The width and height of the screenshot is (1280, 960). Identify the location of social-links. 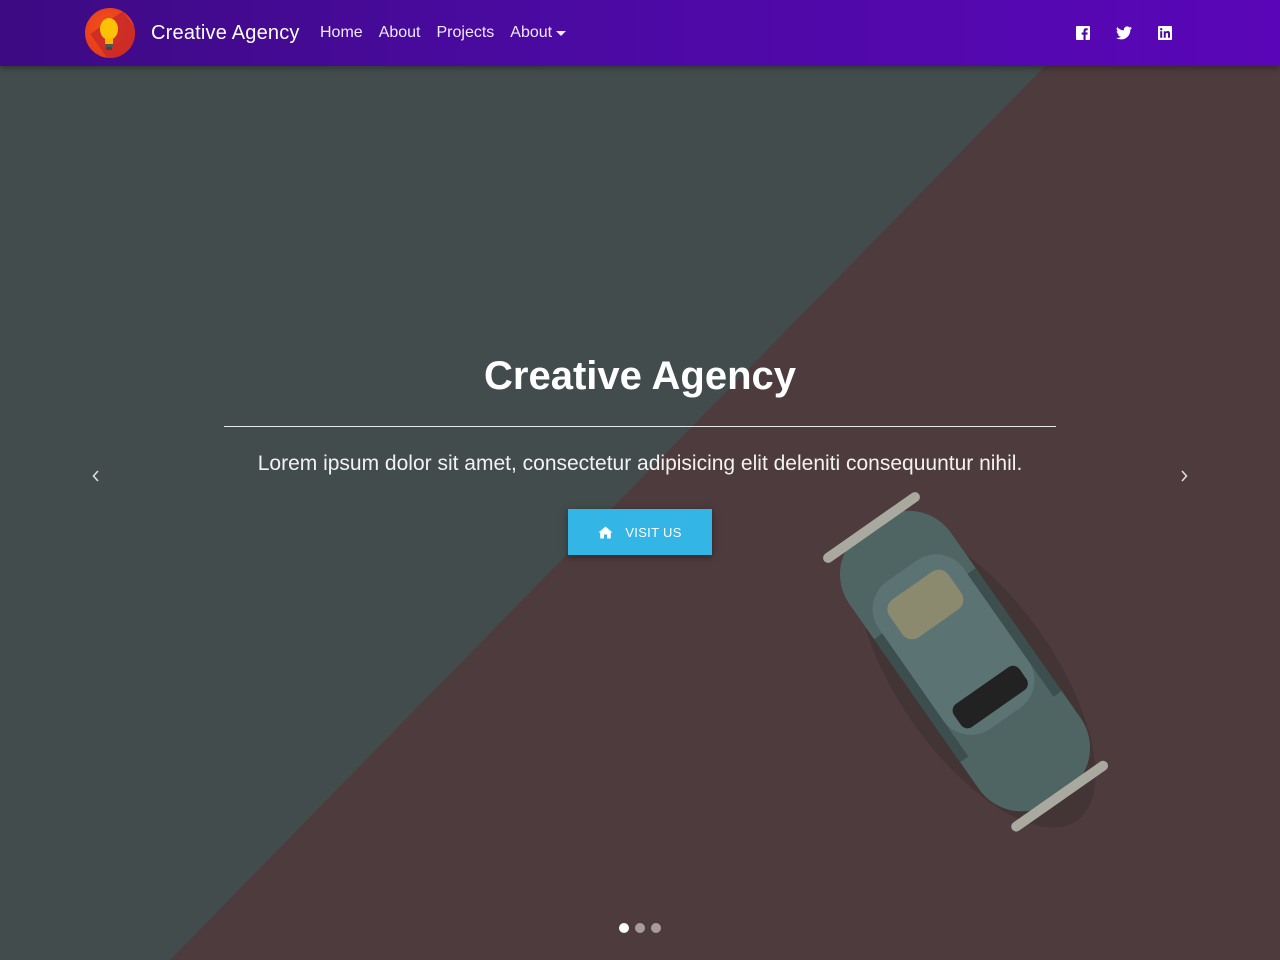
(1123, 33).